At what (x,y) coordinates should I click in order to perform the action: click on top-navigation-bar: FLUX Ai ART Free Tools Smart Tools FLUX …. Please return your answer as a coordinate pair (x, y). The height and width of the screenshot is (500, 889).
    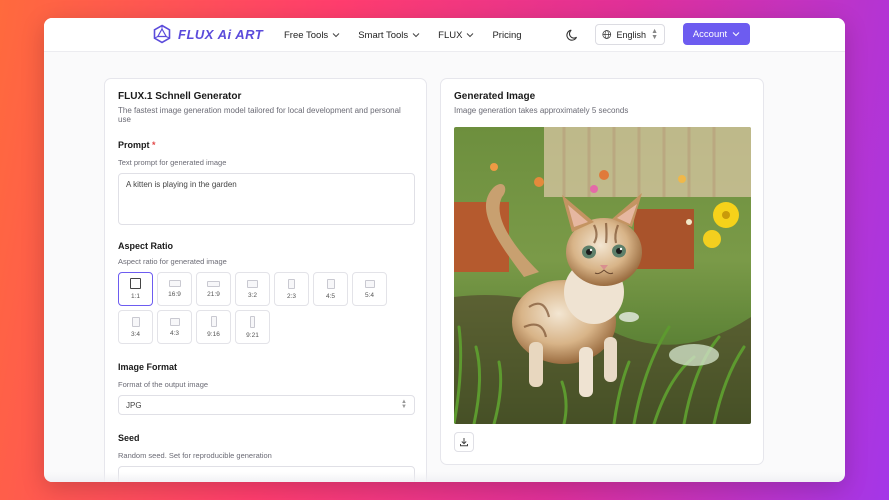
    Looking at the image, I should click on (444, 35).